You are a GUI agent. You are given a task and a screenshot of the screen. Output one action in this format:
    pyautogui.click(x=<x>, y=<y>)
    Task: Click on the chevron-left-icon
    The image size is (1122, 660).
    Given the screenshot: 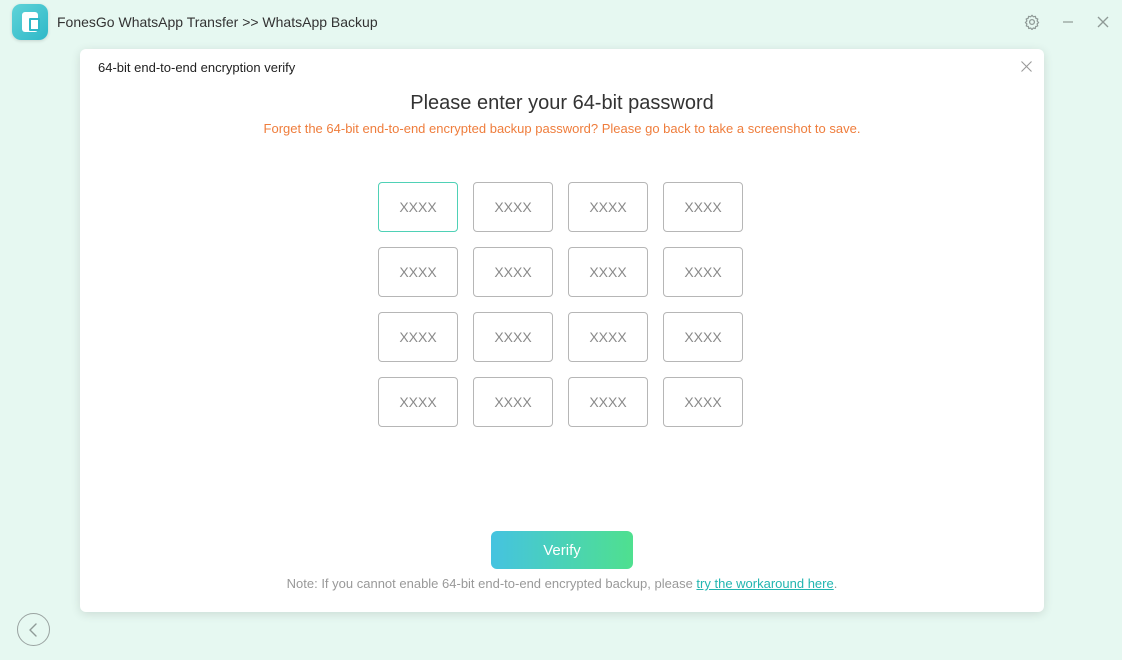 What is the action you would take?
    pyautogui.click(x=32, y=629)
    